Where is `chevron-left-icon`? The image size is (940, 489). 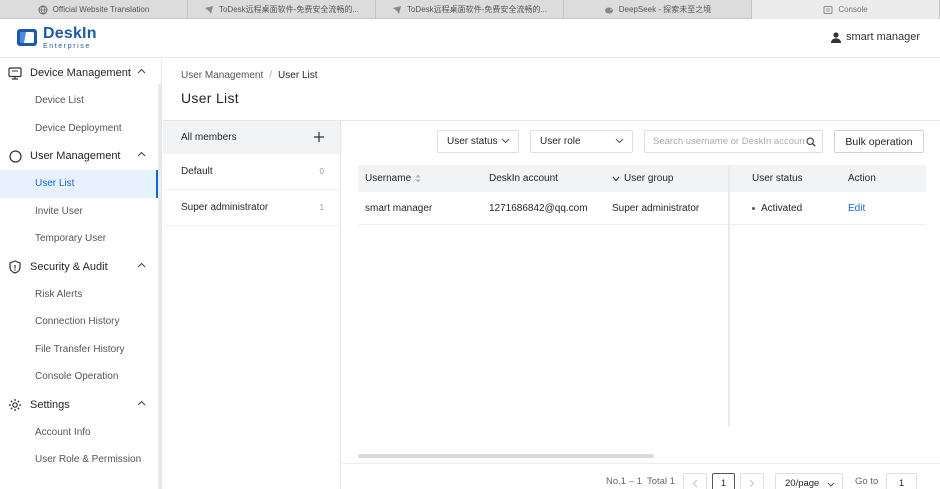 chevron-left-icon is located at coordinates (695, 483).